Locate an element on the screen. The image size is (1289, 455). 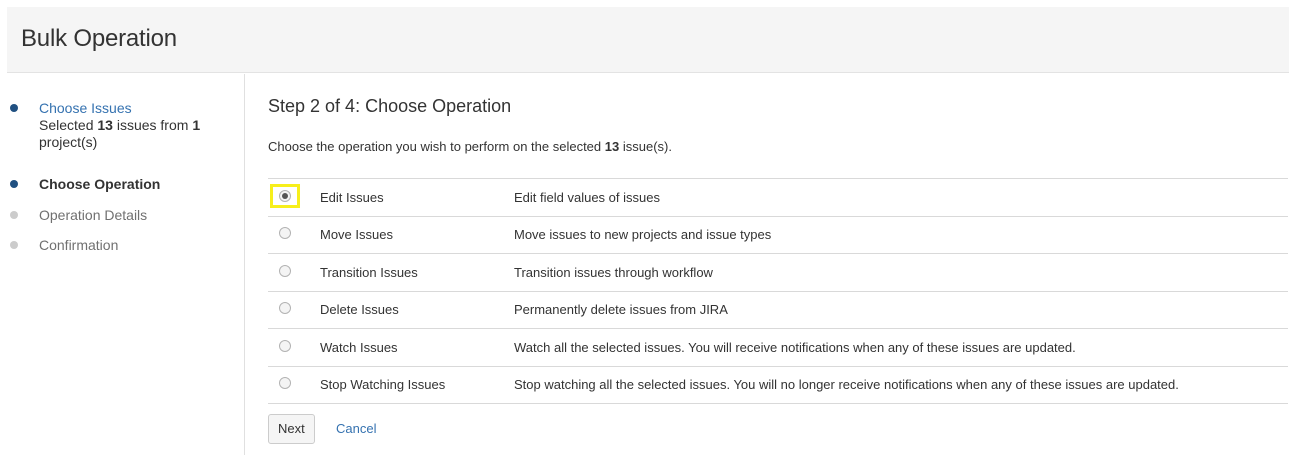
move-issues-radio is located at coordinates (285, 233).